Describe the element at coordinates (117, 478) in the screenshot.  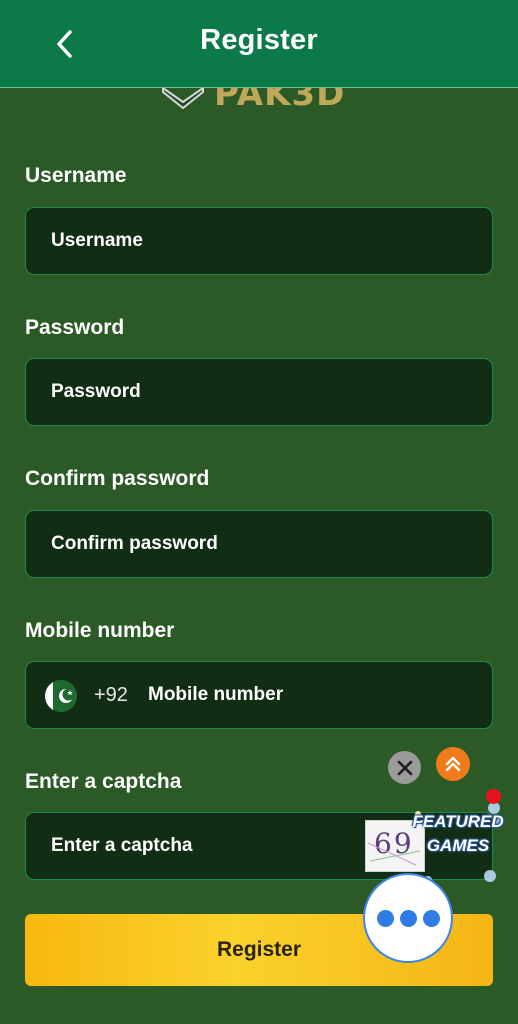
I see `confirm-password-label: Confirm password` at that location.